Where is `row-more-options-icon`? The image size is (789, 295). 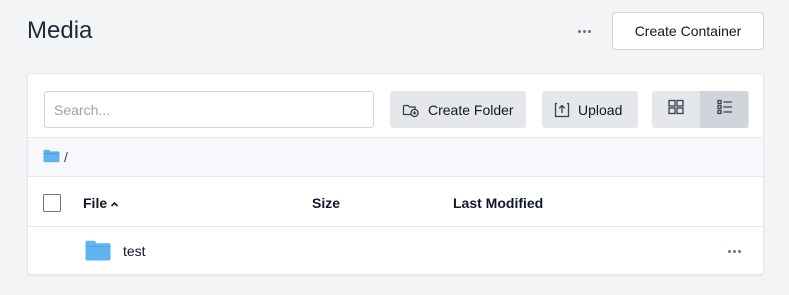
row-more-options-icon is located at coordinates (734, 251).